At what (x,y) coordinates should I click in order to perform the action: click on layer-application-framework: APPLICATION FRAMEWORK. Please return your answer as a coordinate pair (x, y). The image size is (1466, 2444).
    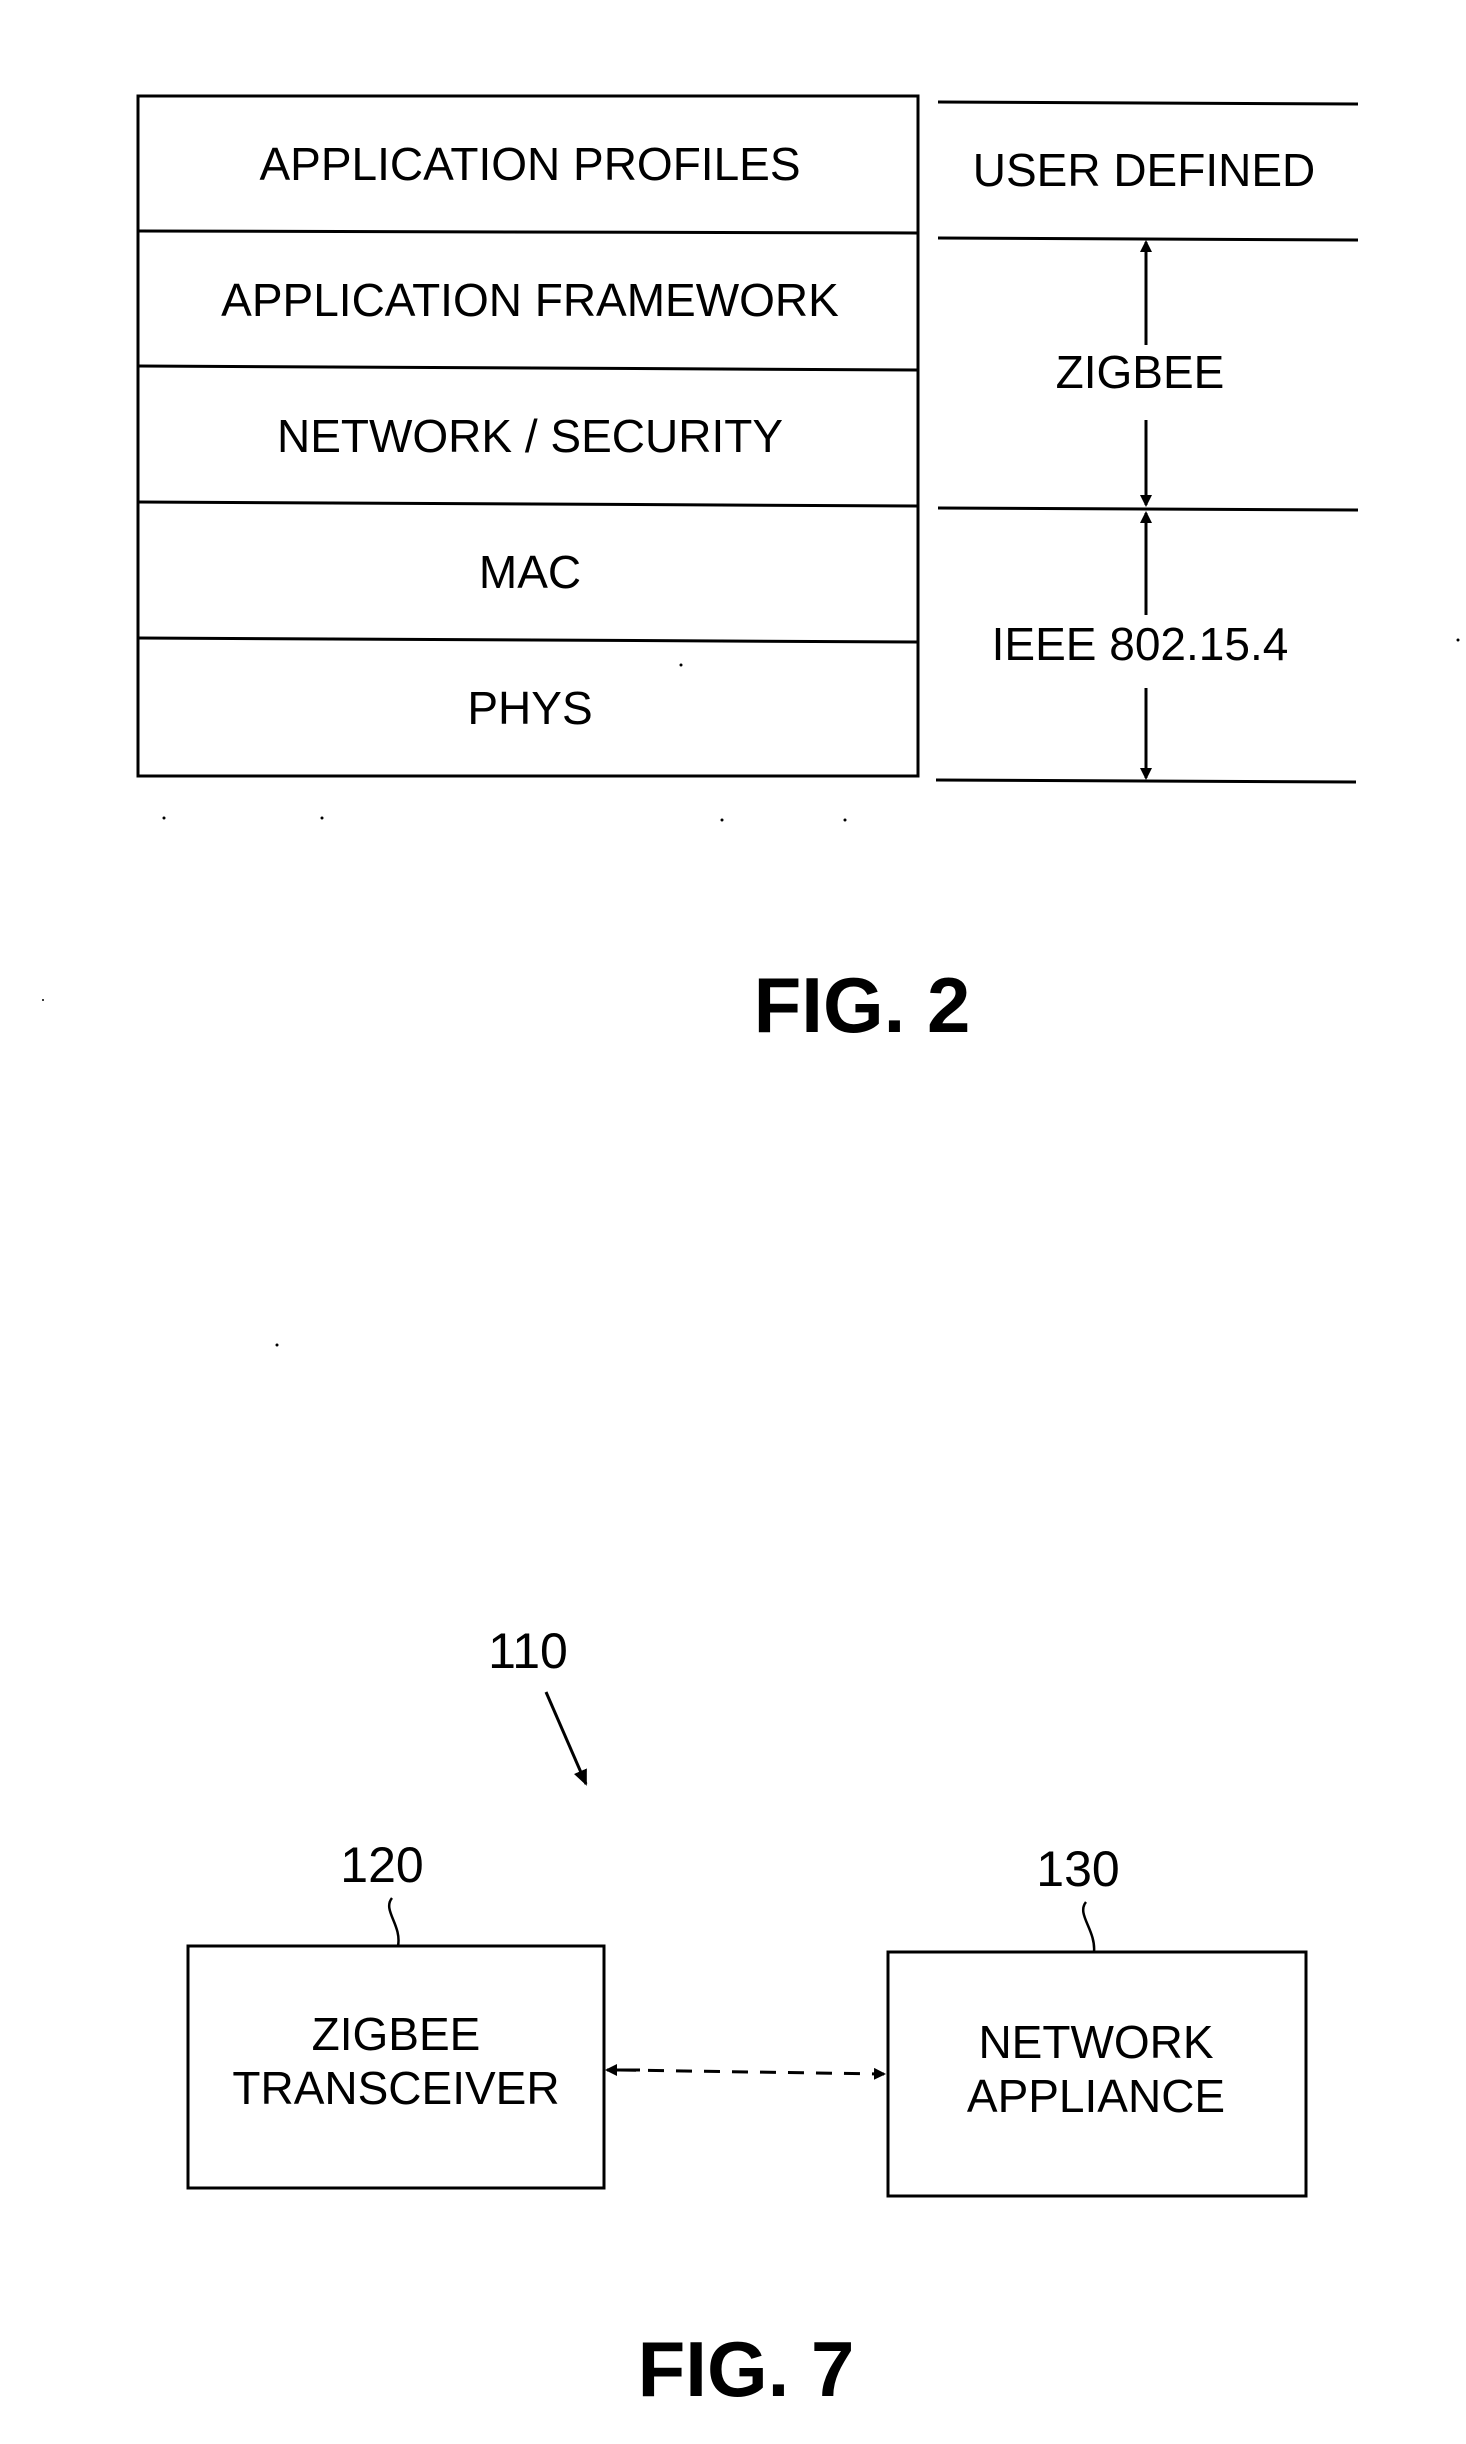
    Looking at the image, I should click on (530, 300).